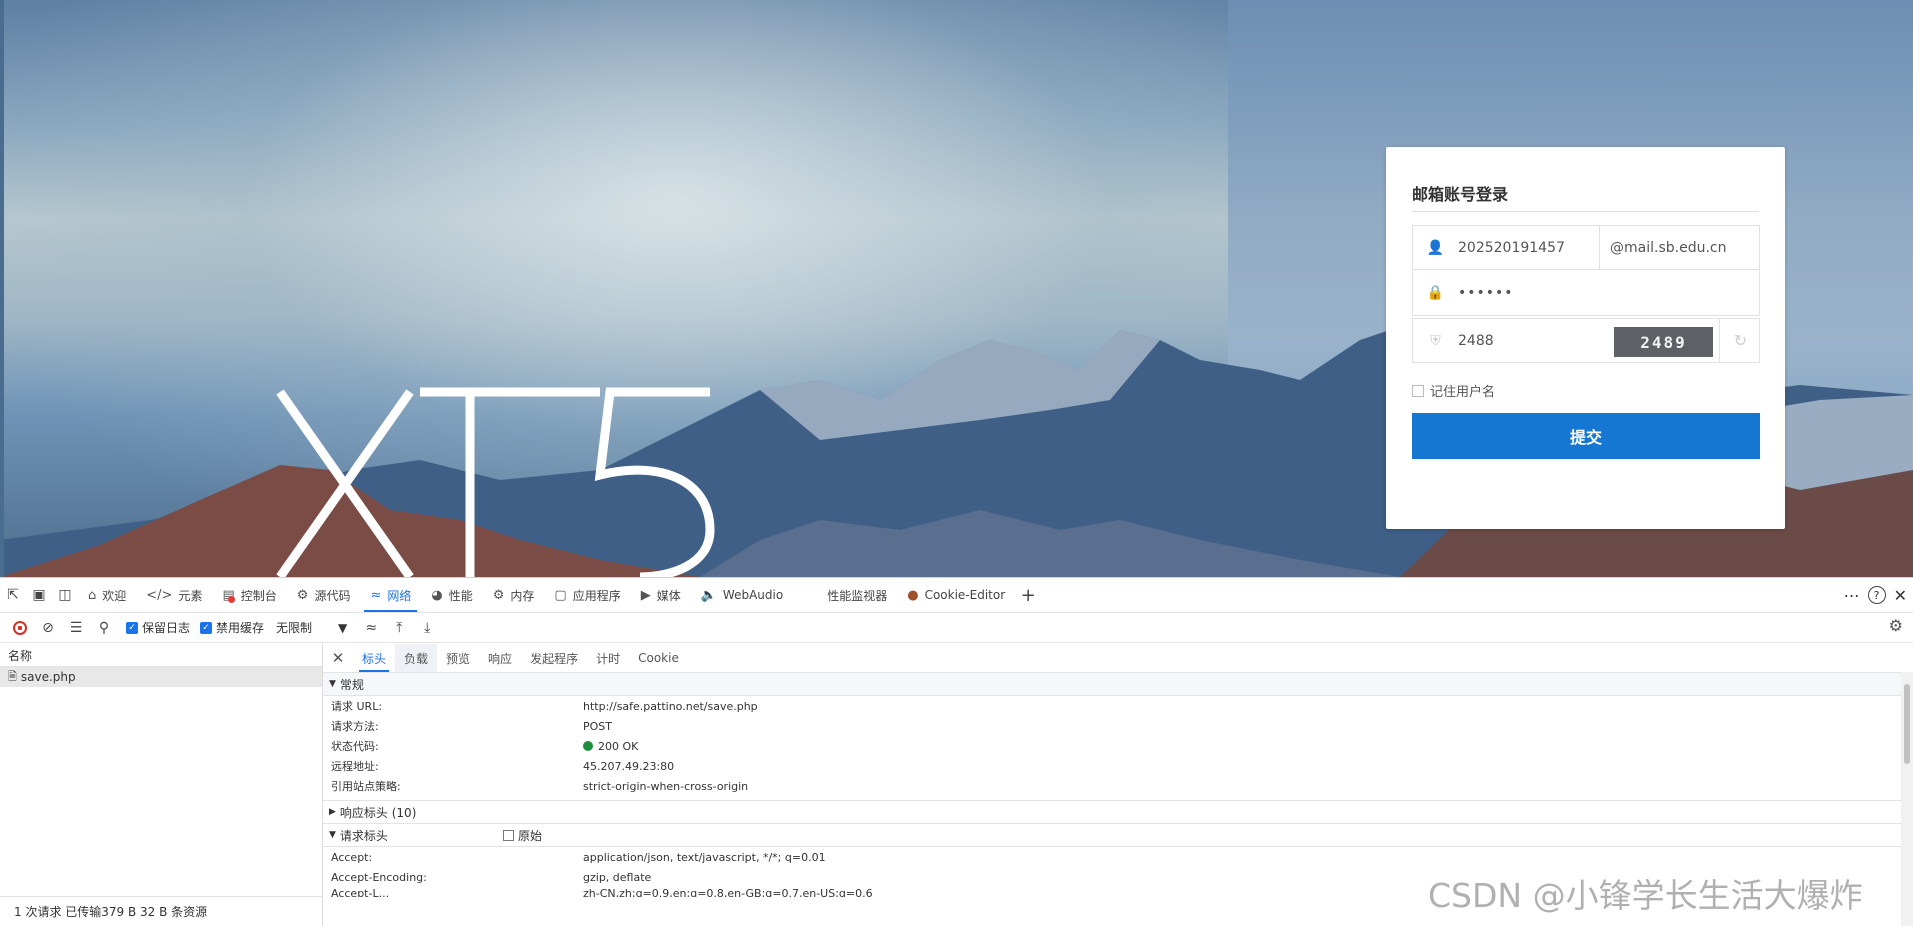 The height and width of the screenshot is (926, 1913). I want to click on remember-username: 记住用户名, so click(1453, 390).